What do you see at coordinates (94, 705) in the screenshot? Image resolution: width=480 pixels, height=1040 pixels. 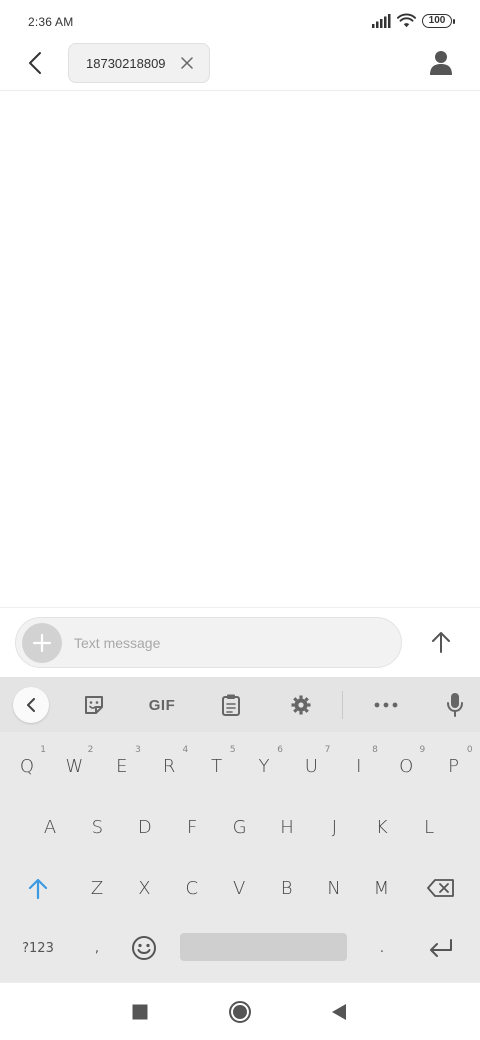 I see `sticker-button` at bounding box center [94, 705].